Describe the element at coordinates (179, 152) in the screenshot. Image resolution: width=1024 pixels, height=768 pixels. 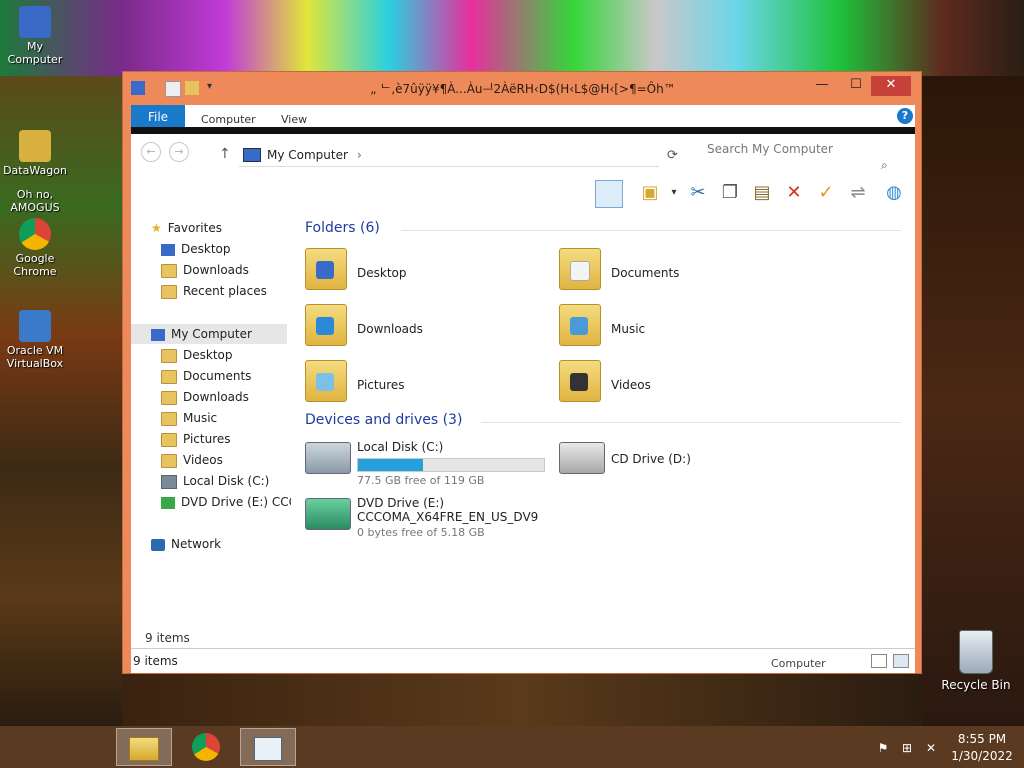
I see `forward-arrow-icon: →` at that location.